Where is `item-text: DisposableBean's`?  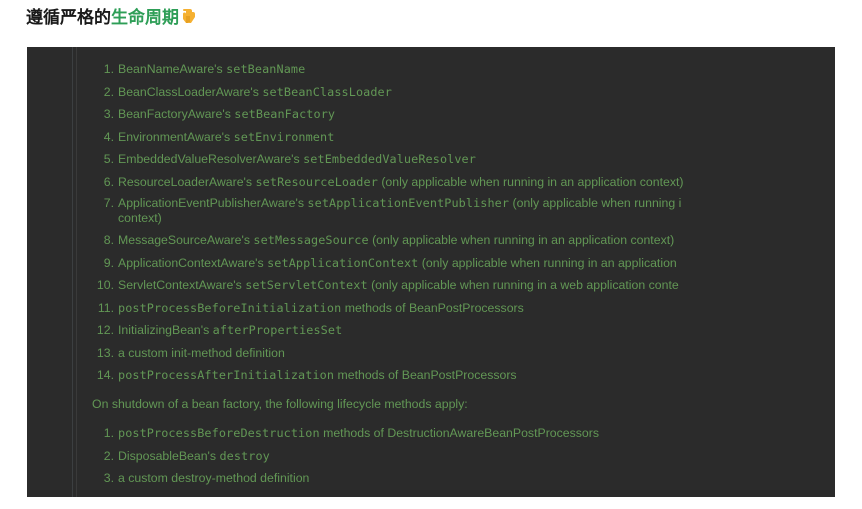 item-text: DisposableBean's is located at coordinates (169, 455).